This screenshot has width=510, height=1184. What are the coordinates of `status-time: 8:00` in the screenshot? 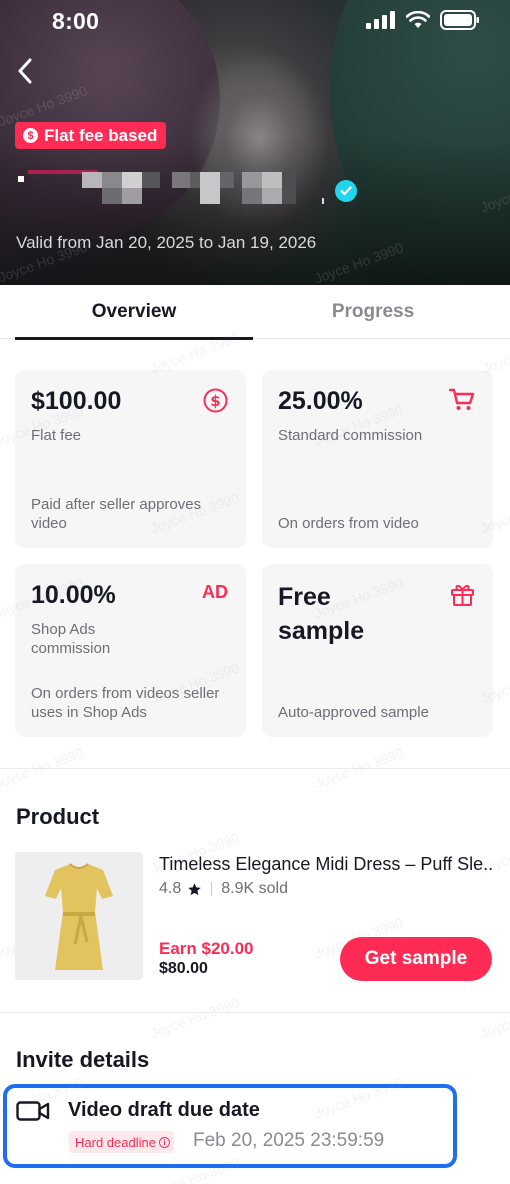 It's located at (76, 21).